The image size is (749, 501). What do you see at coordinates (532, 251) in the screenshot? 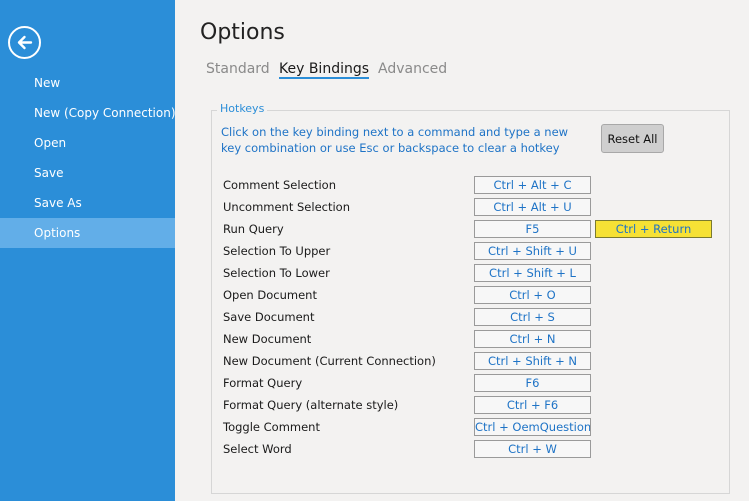
I see `key-binding-box: Ctrl + Shift + U` at bounding box center [532, 251].